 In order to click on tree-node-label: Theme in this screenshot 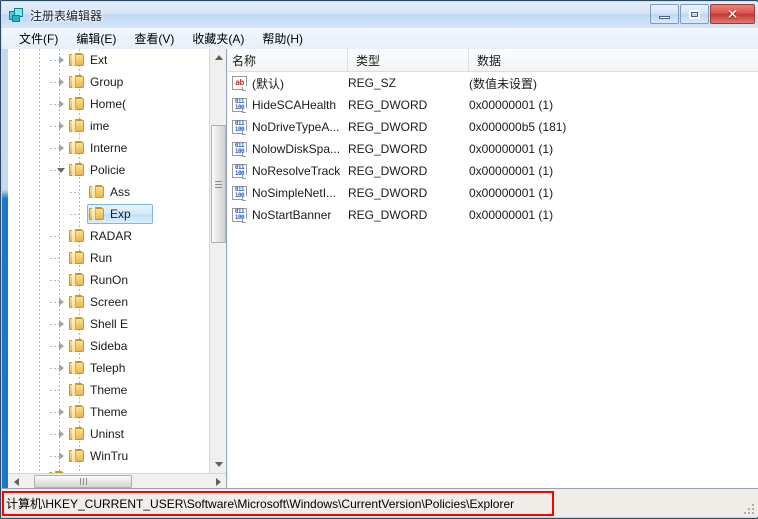, I will do `click(109, 390)`.